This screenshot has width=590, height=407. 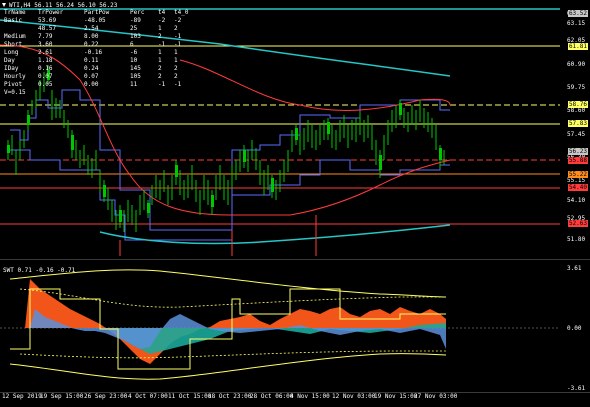 What do you see at coordinates (134, 84) in the screenshot?
I see `table-cell: 11` at bounding box center [134, 84].